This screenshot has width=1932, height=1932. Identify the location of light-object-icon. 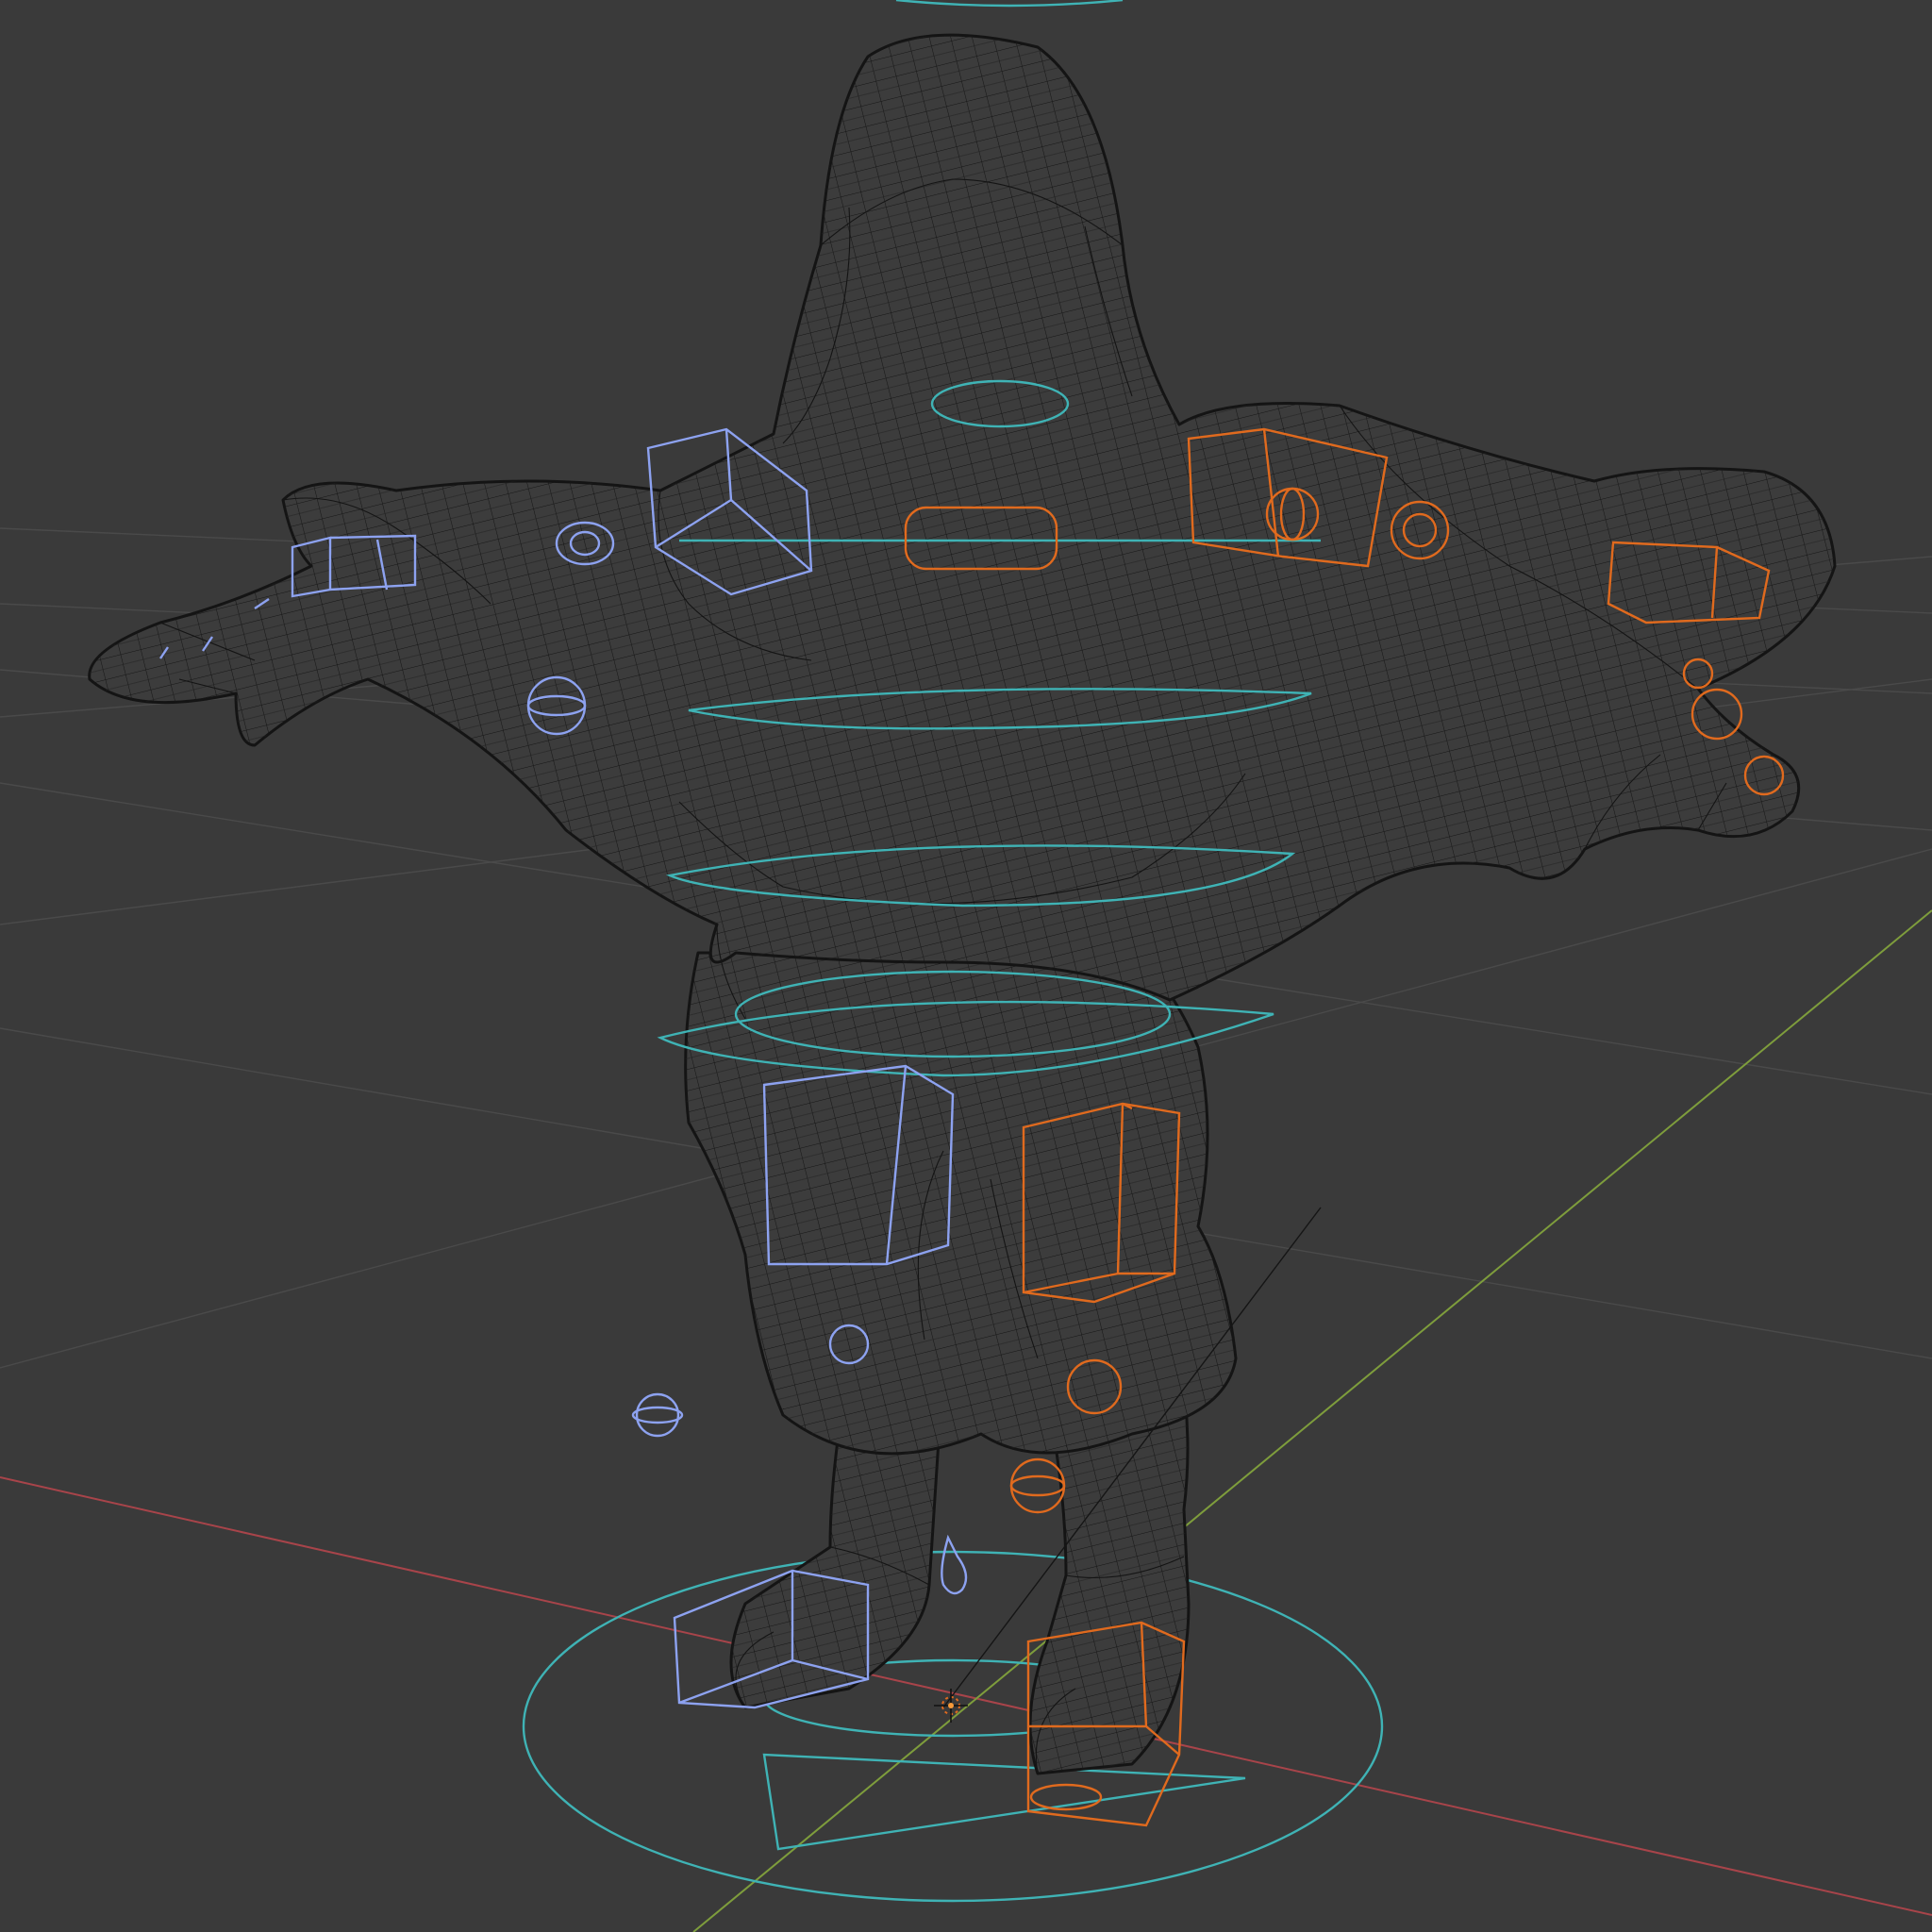
(954, 1564).